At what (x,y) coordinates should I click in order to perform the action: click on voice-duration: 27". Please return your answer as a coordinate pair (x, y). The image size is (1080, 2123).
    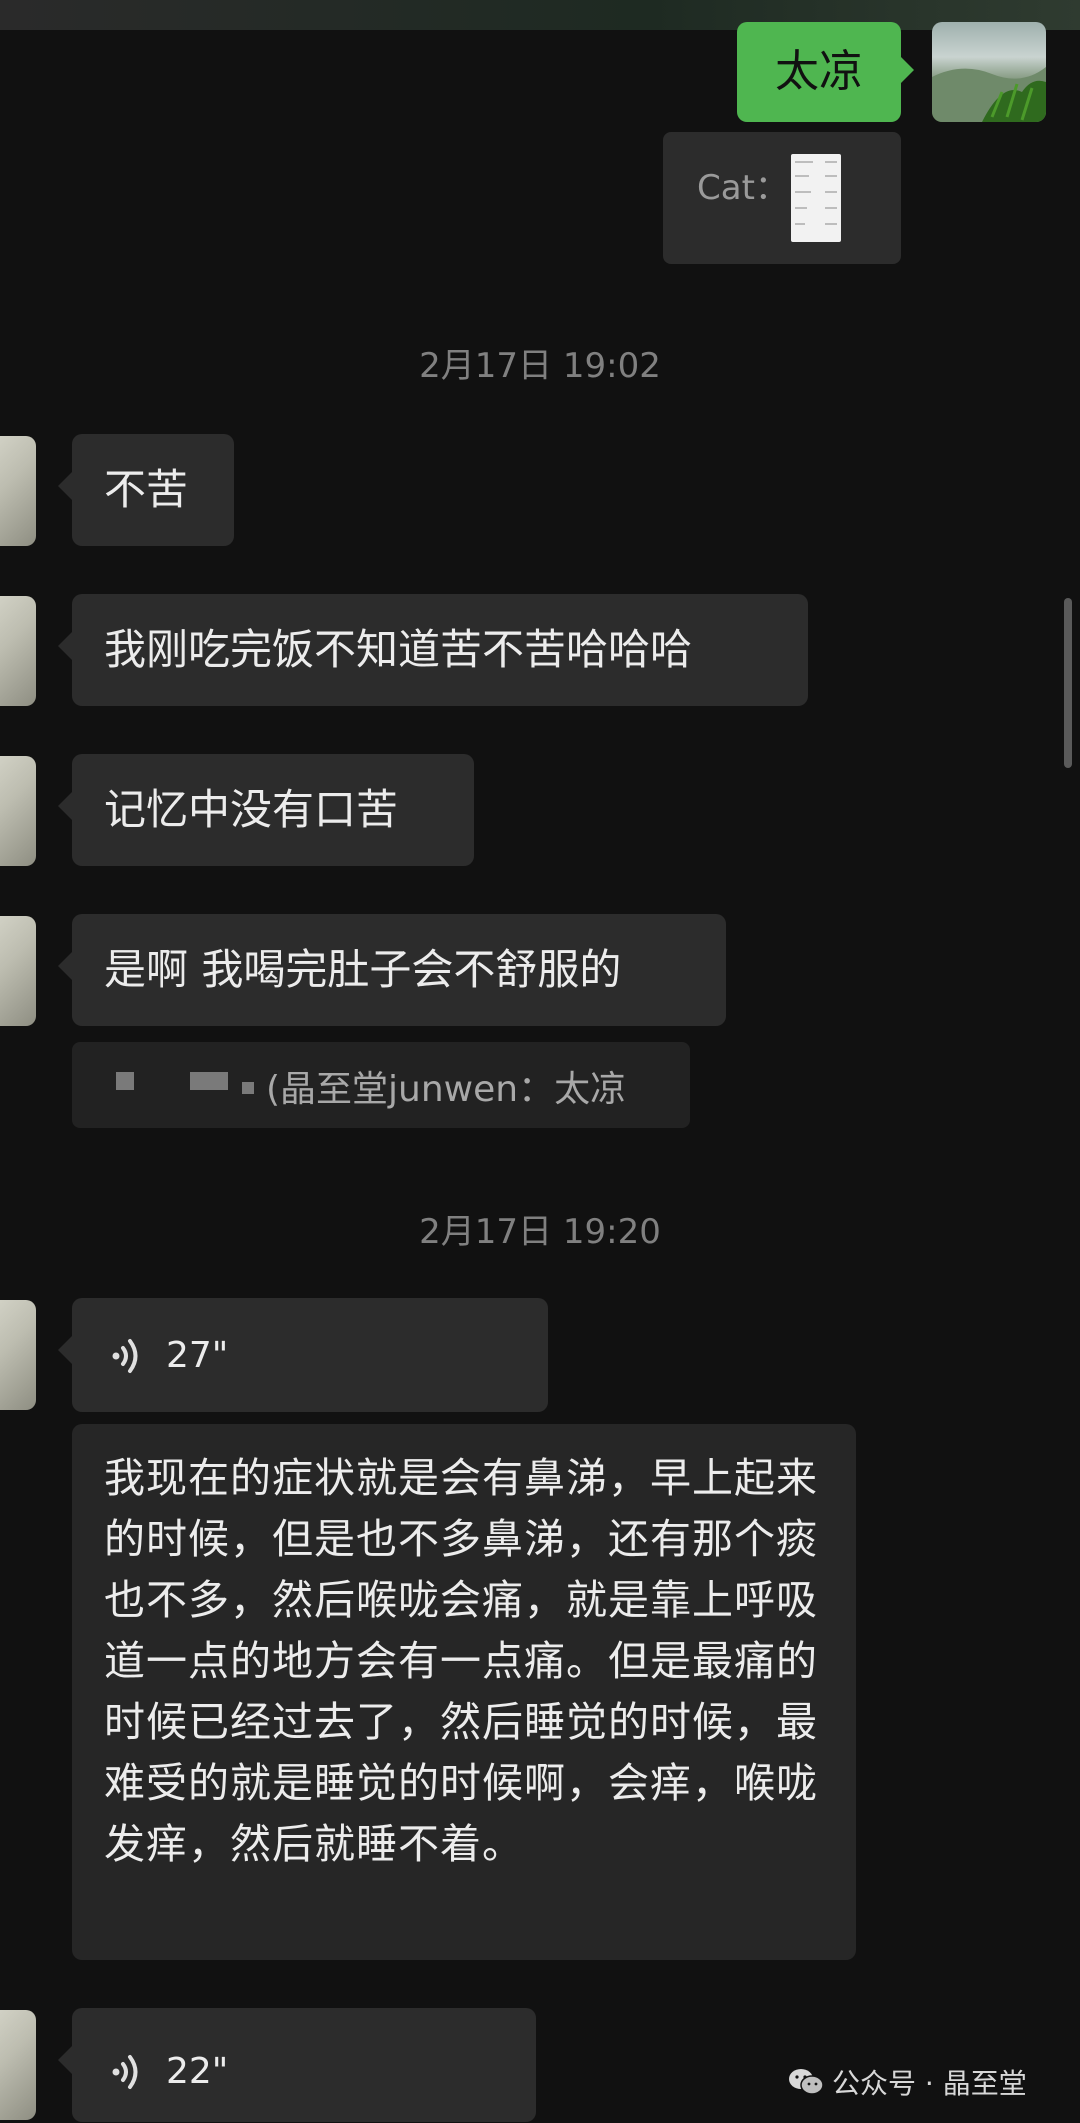
    Looking at the image, I should click on (197, 1355).